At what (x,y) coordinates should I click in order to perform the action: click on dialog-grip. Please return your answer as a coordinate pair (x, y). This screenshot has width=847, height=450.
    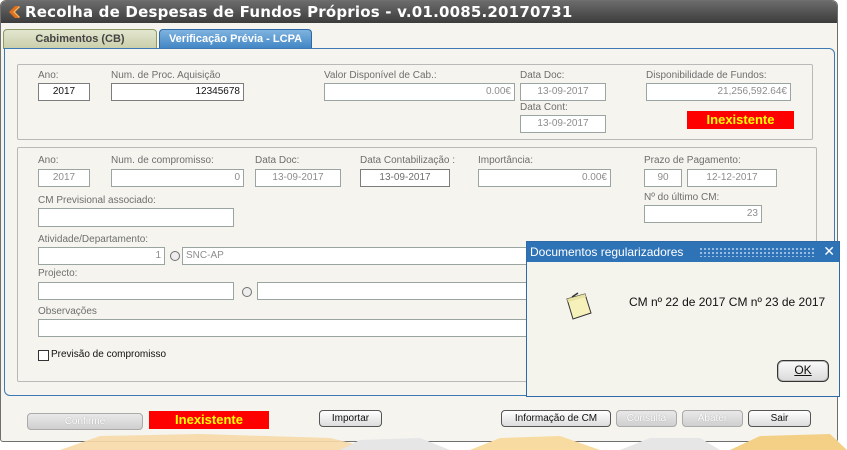
    Looking at the image, I should click on (757, 252).